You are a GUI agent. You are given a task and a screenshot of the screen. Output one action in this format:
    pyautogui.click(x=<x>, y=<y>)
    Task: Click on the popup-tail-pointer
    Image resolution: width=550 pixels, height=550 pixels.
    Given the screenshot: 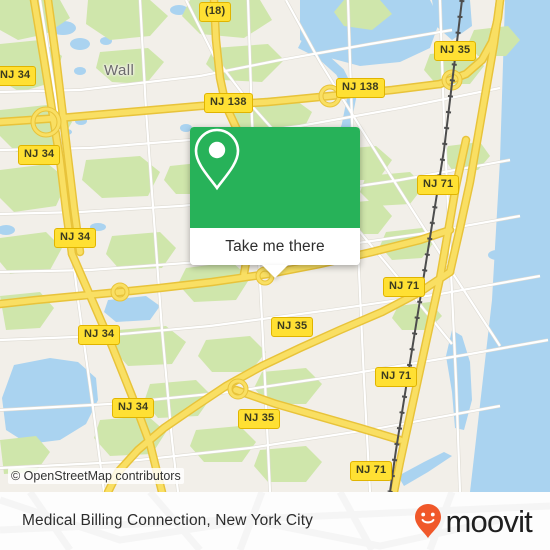 What is the action you would take?
    pyautogui.click(x=275, y=271)
    